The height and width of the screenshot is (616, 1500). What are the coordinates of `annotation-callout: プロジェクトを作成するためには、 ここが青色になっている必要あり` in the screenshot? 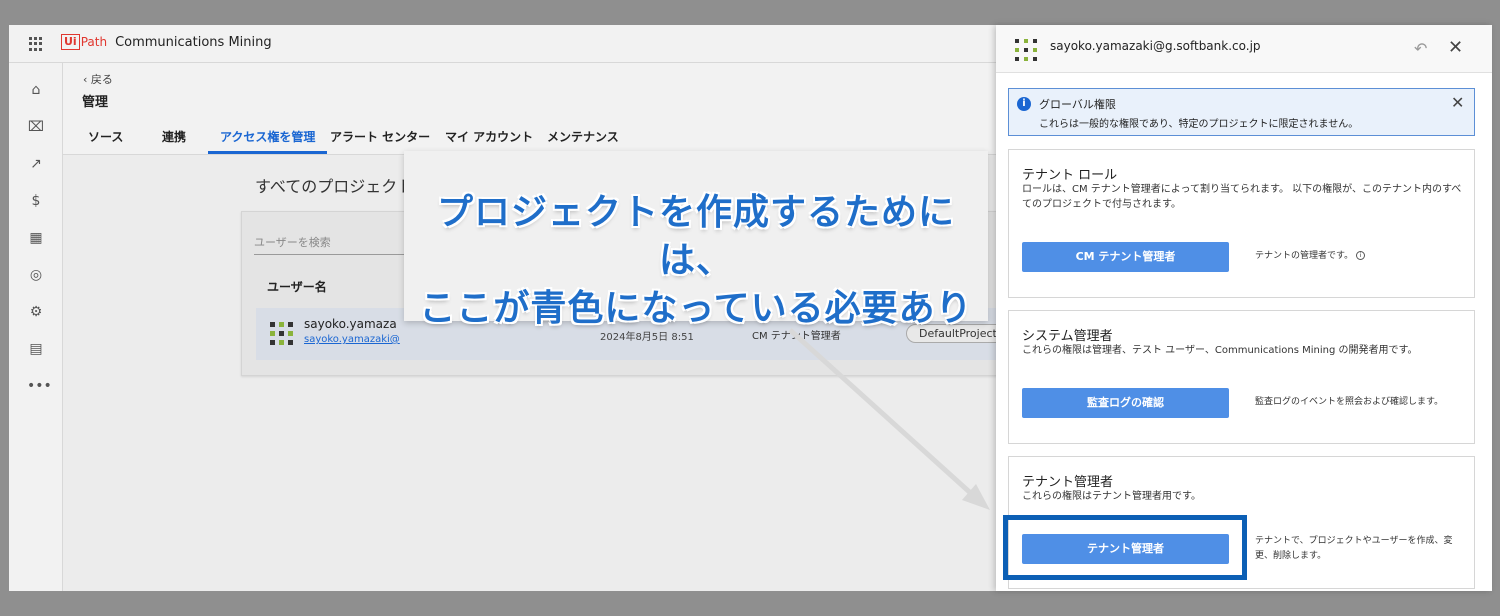 It's located at (696, 240).